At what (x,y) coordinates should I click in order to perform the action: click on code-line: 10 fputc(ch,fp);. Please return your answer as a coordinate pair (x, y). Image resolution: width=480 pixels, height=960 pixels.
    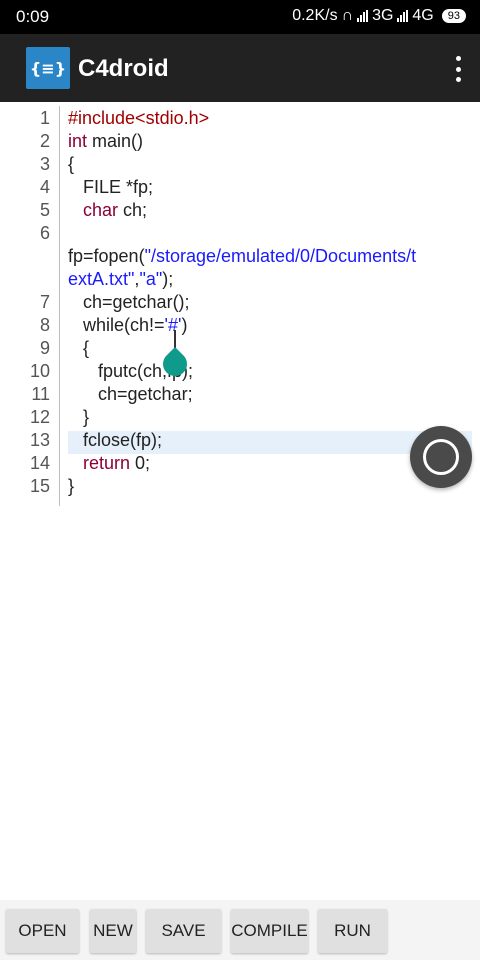
    Looking at the image, I should click on (240, 371).